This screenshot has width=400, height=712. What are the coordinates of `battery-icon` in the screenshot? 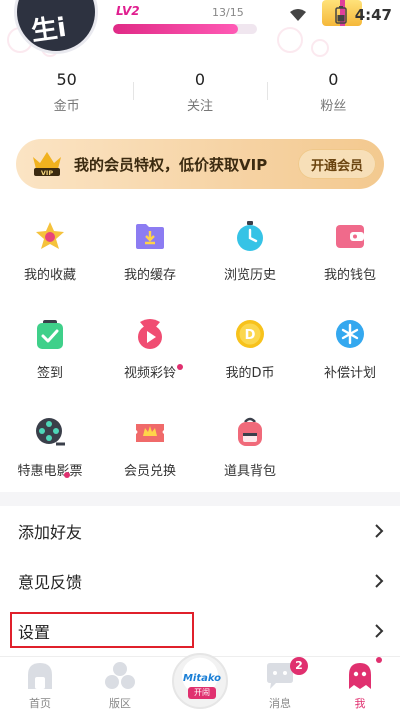 It's located at (340, 15).